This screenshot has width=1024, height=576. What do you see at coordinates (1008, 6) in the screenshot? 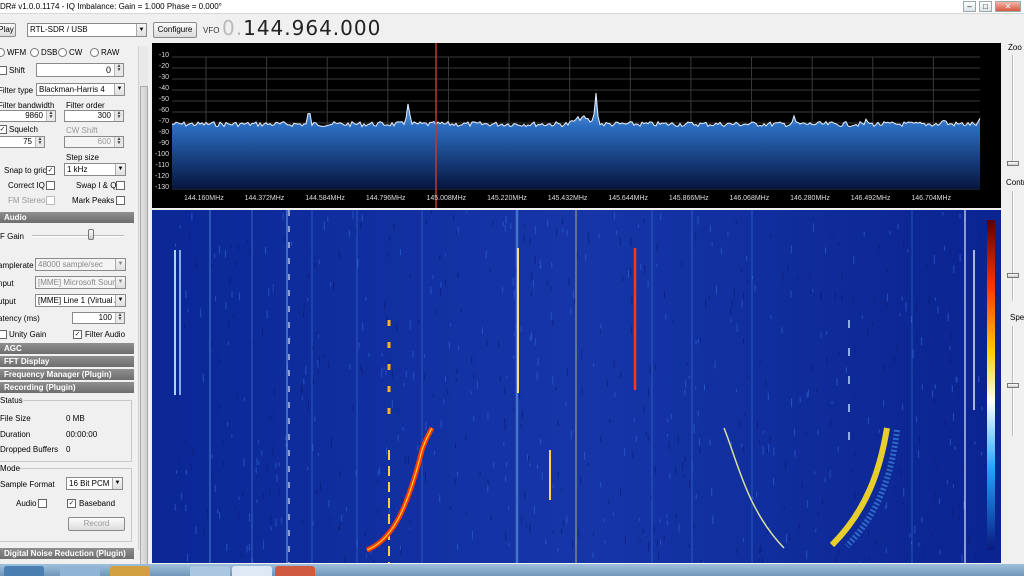
I see `close-button: ✕` at bounding box center [1008, 6].